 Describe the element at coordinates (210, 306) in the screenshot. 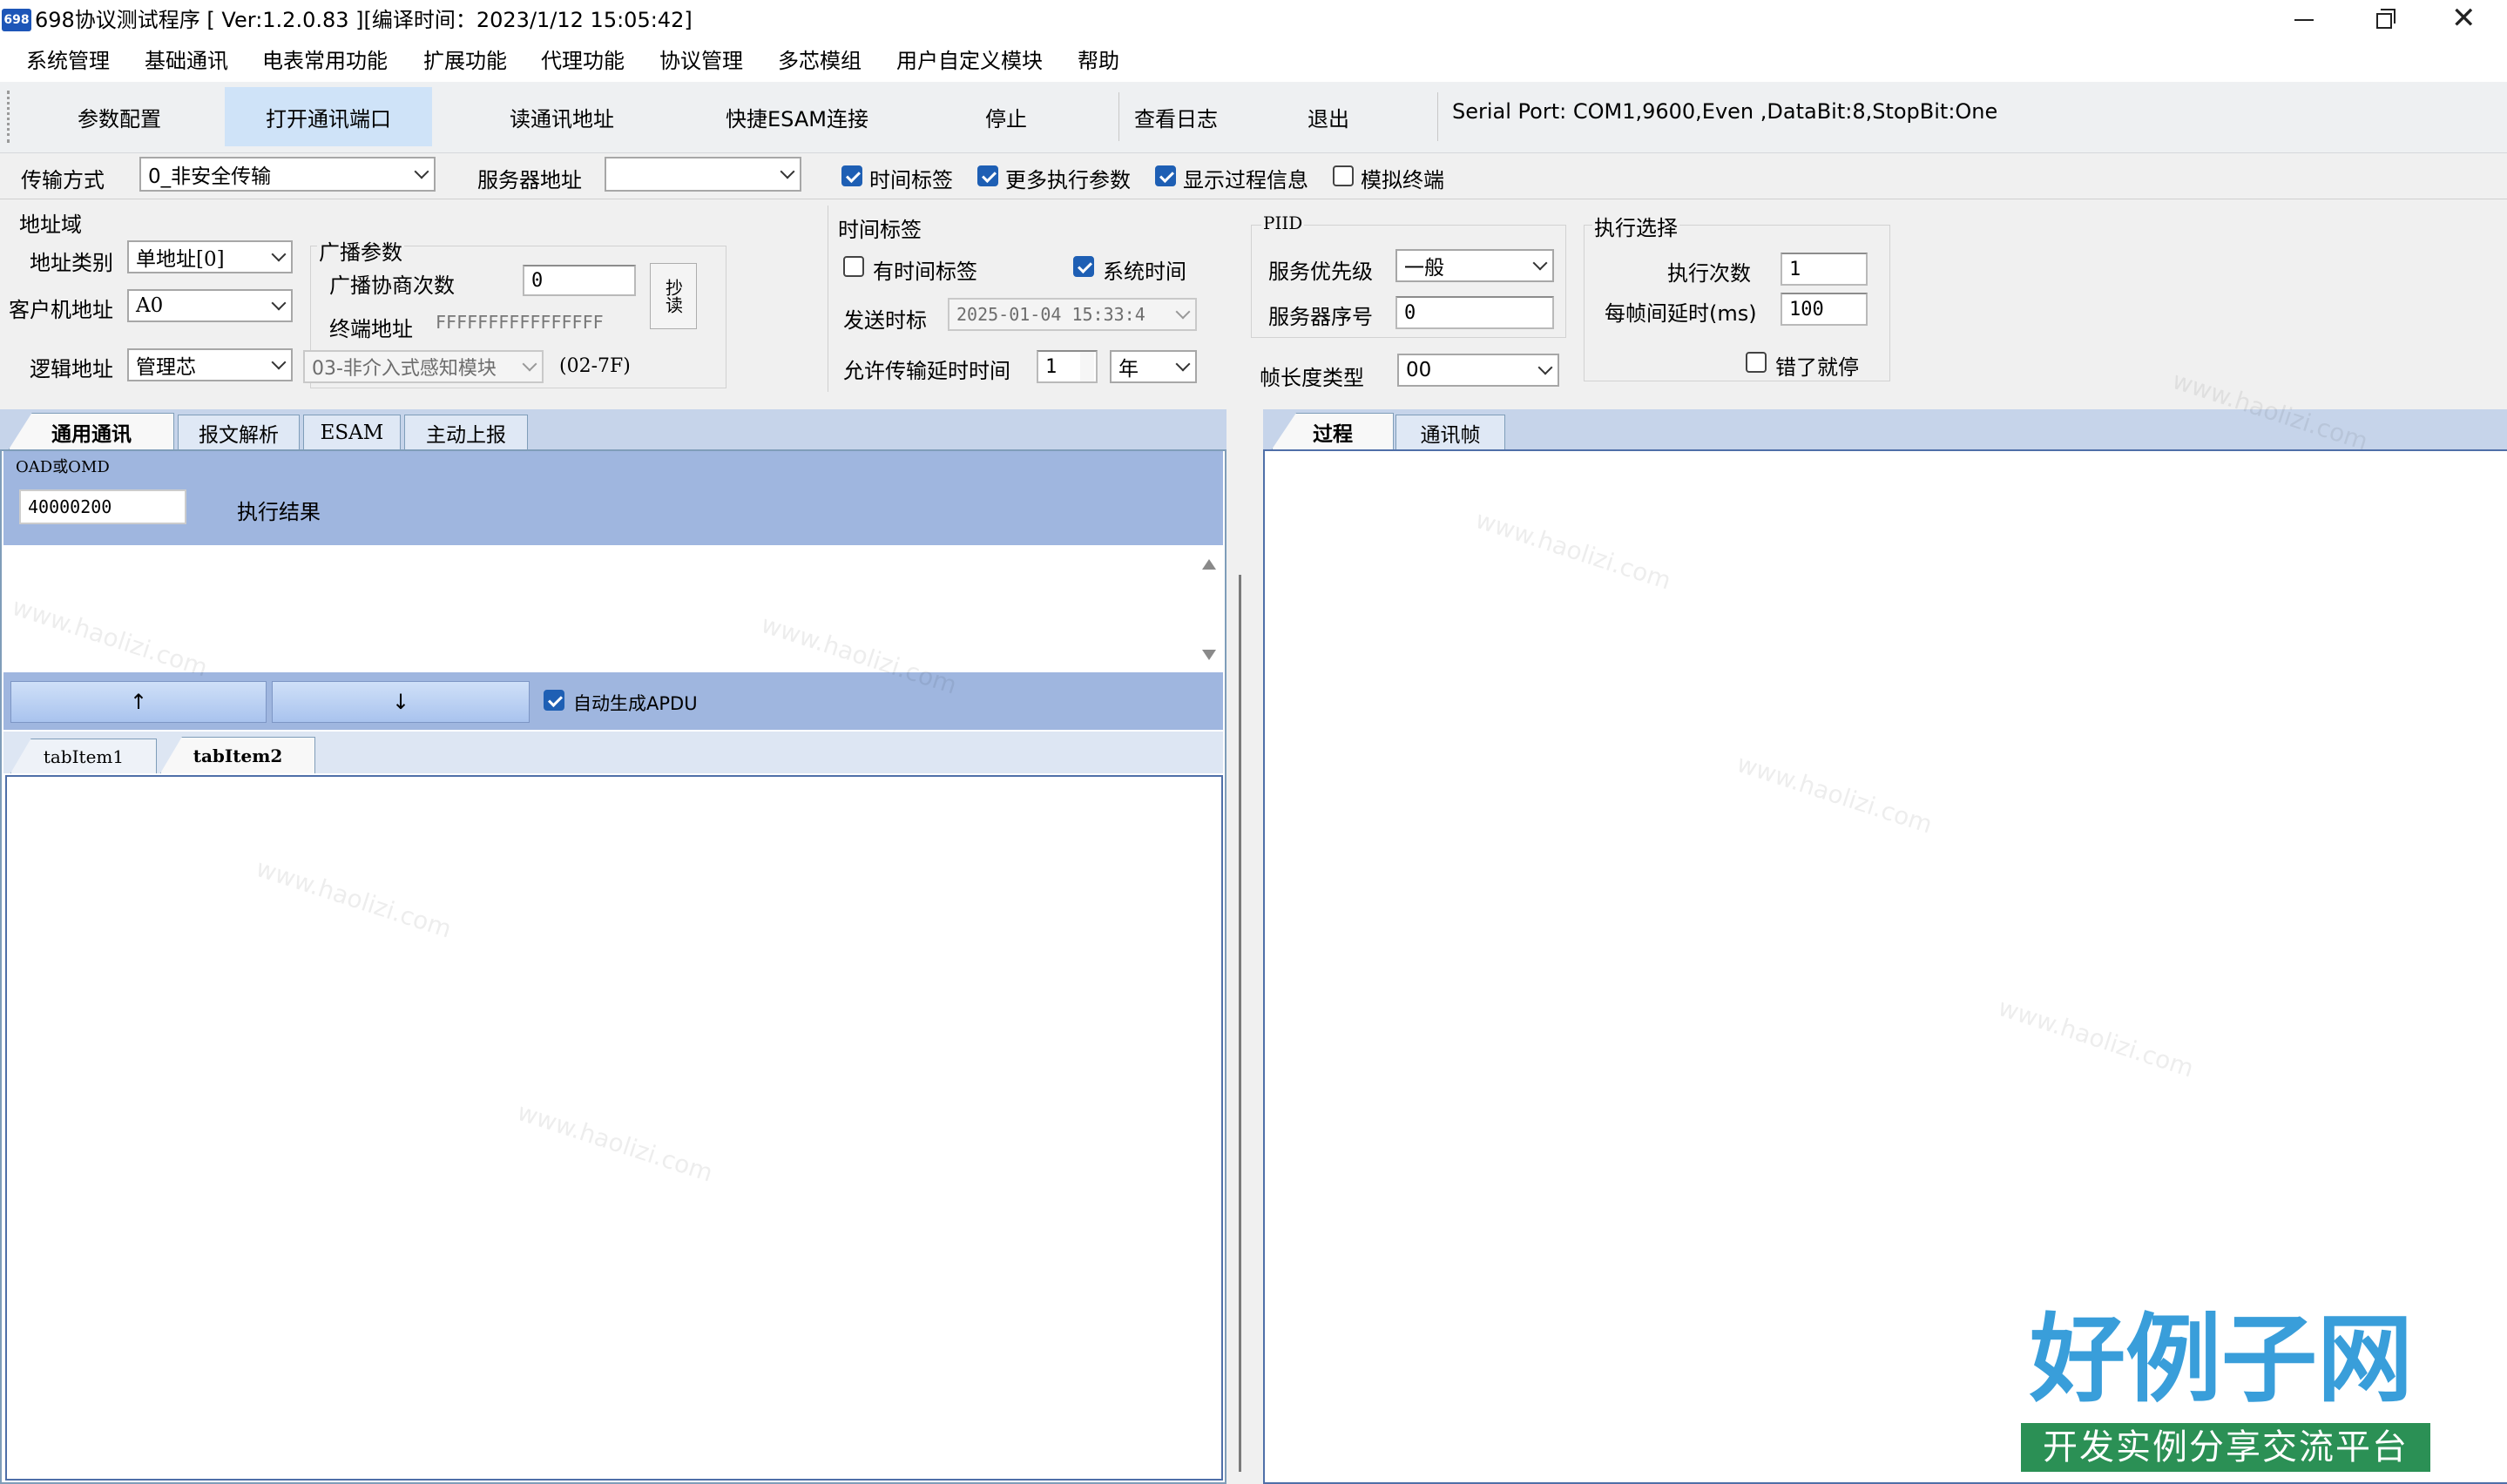

I see `client-address-select: A0` at that location.